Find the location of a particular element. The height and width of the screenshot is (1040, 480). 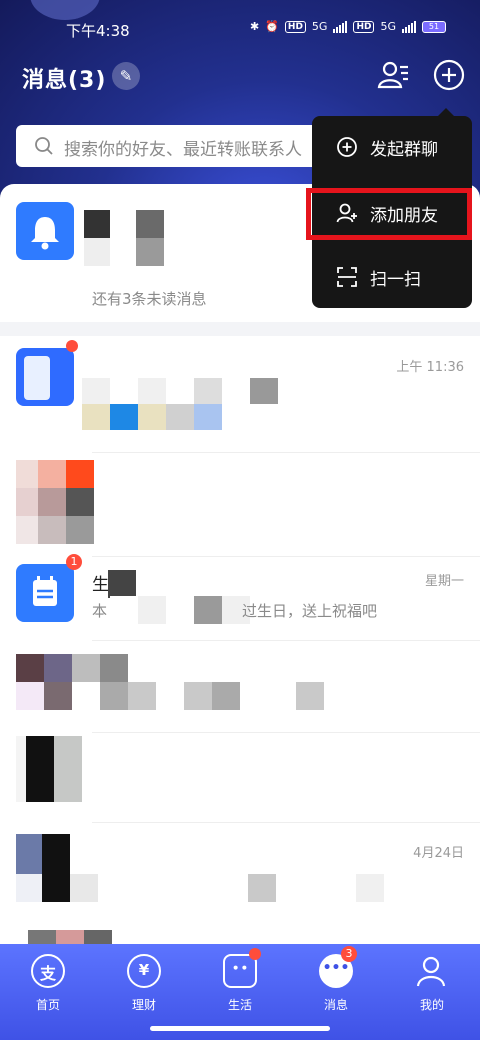

list-item: 上午 11:36 is located at coordinates (240, 396).